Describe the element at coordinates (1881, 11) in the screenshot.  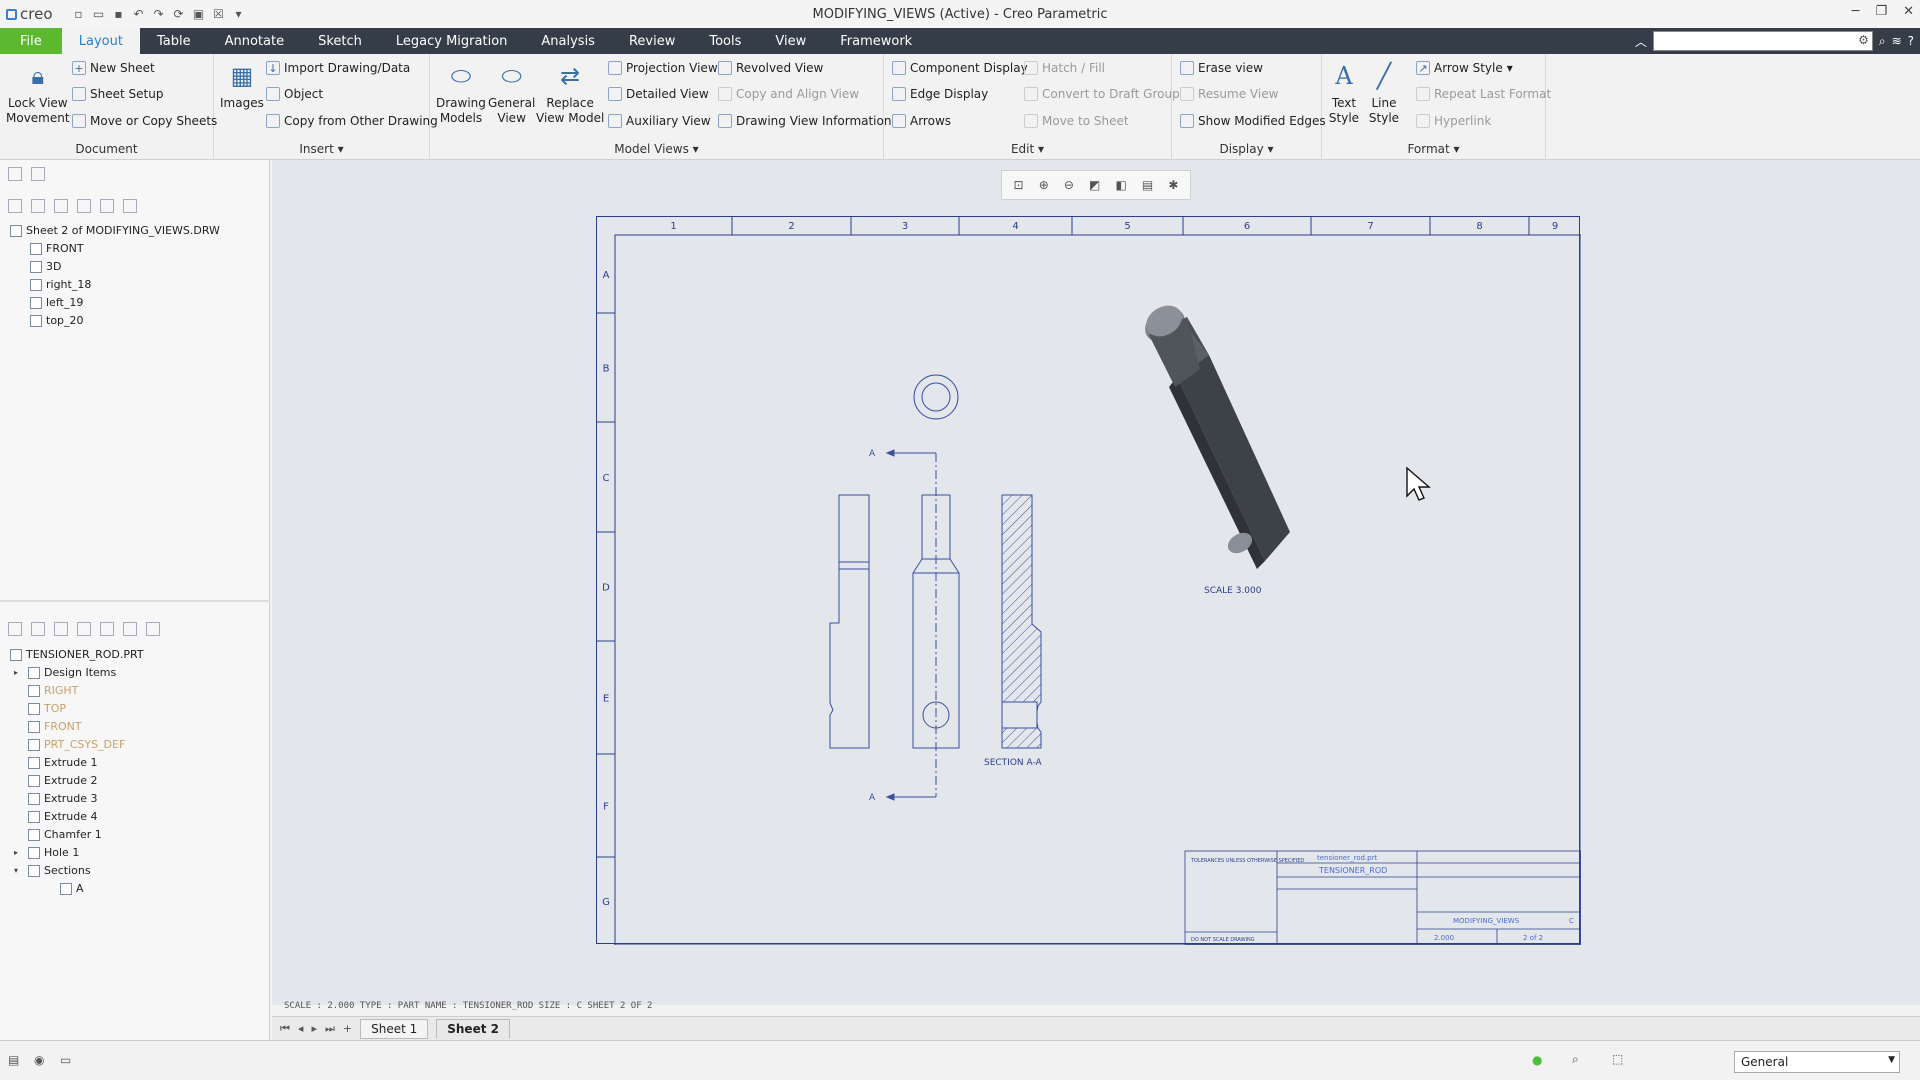
I see `restore-button: ❐` at that location.